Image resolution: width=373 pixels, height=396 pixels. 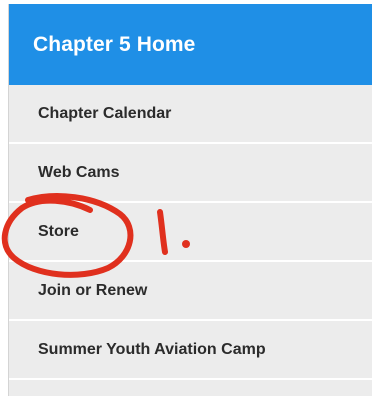 I want to click on menu-item-summer-youth-aviation-camp: Summer Youth Aviation Camp, so click(x=190, y=350).